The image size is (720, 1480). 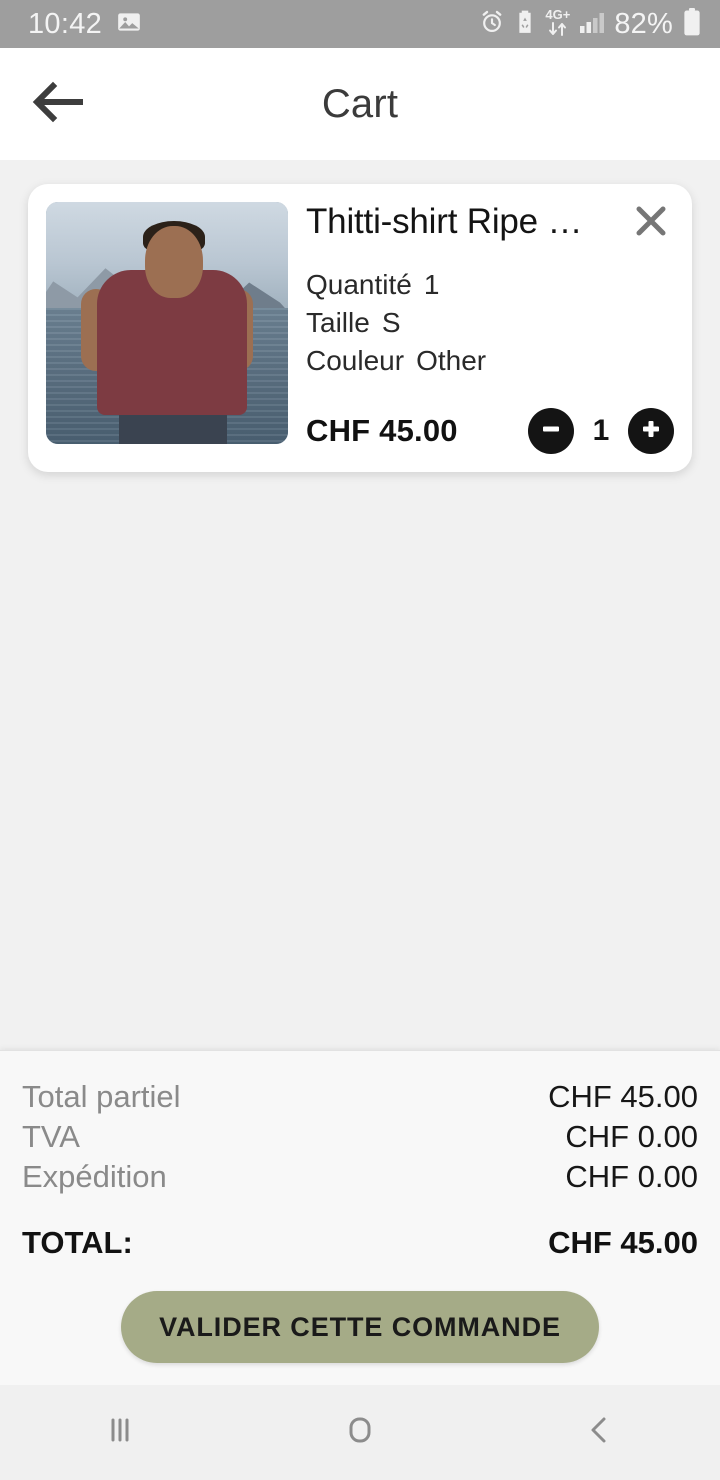 What do you see at coordinates (359, 284) in the screenshot?
I see `attribute-label: Quantité` at bounding box center [359, 284].